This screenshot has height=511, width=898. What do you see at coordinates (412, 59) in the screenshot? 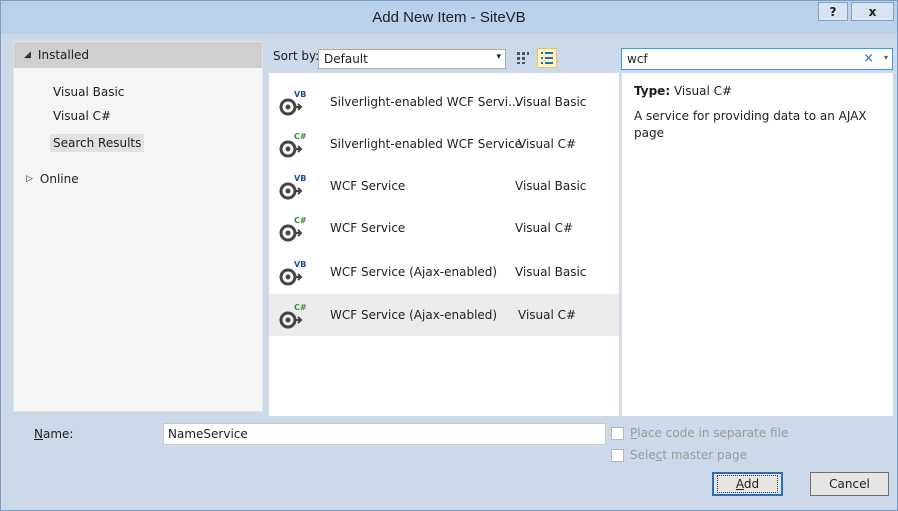
I see `sort-by-dropdown: Default ▾` at bounding box center [412, 59].